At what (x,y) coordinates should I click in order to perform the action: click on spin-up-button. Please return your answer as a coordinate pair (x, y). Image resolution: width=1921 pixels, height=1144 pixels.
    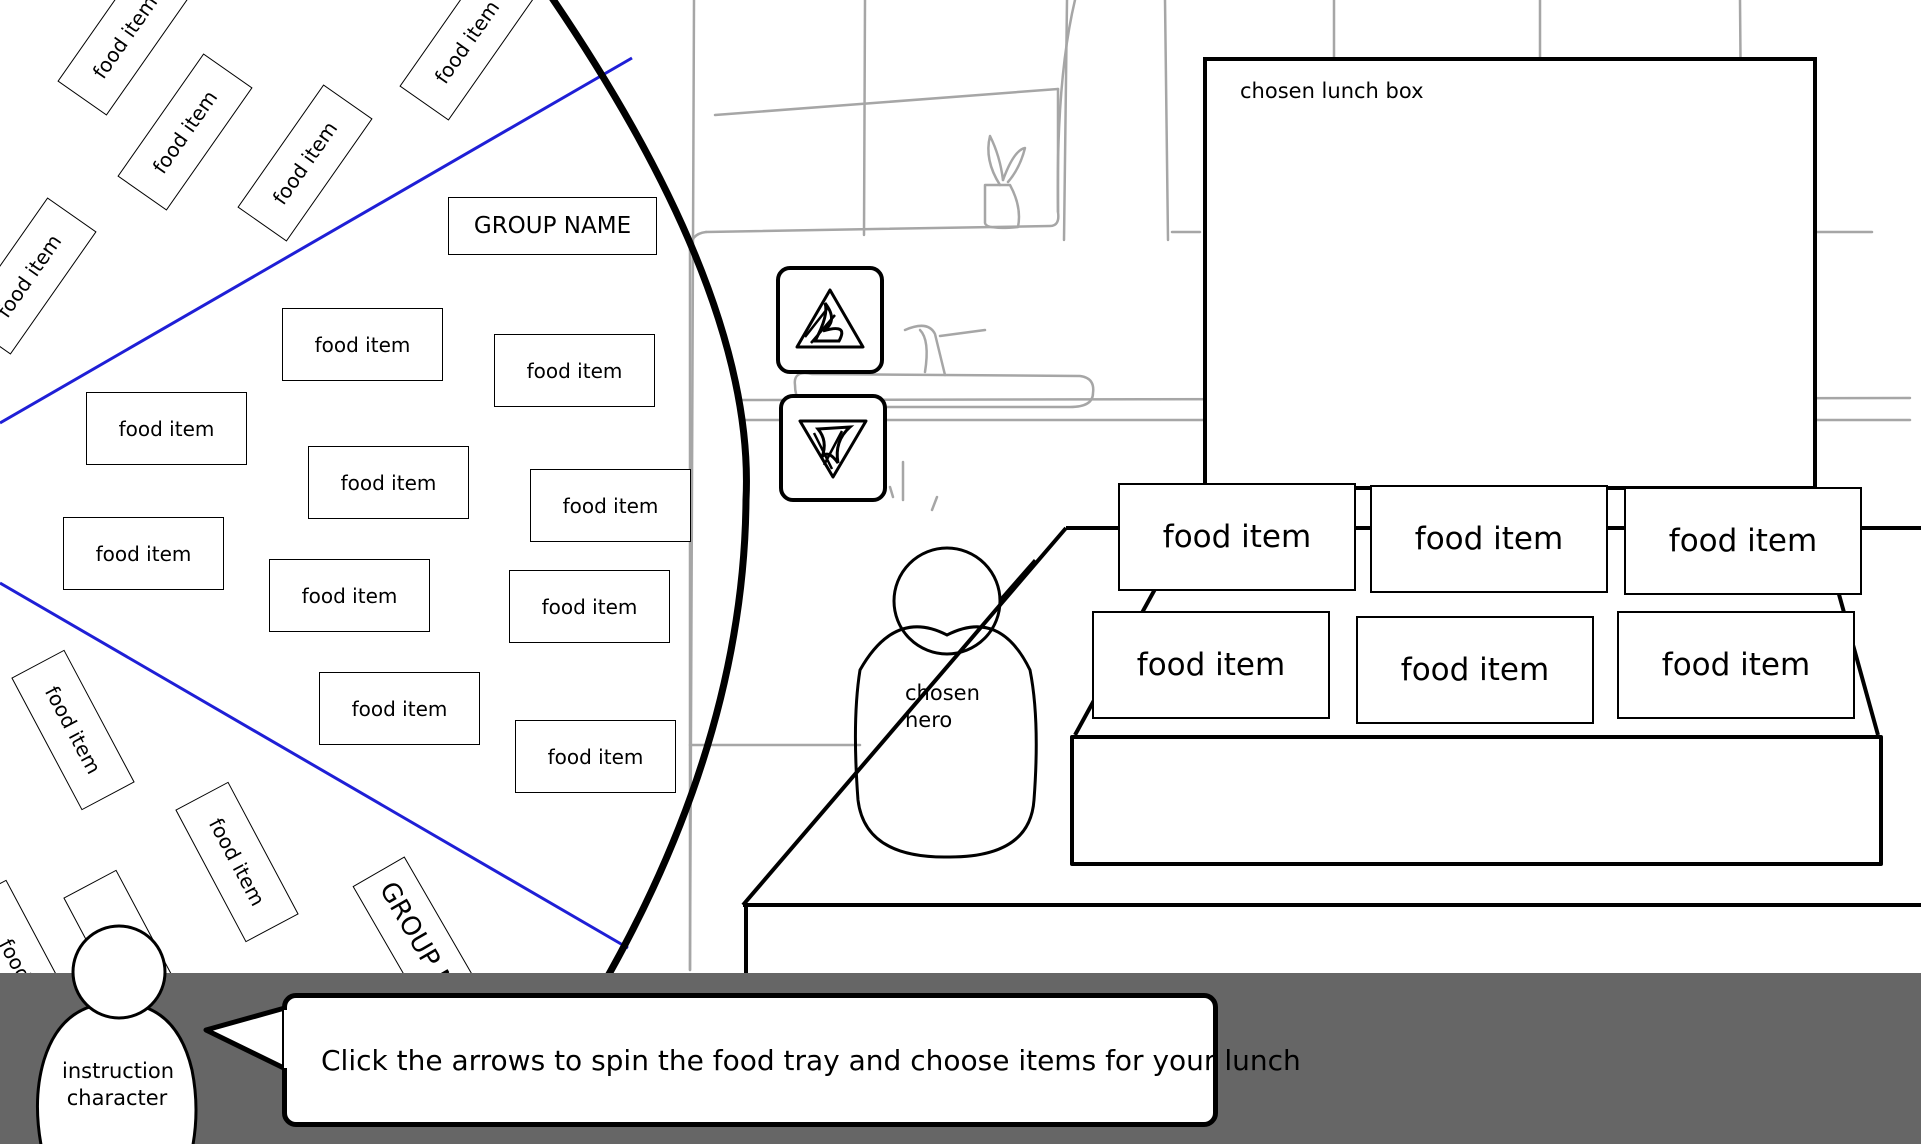
    Looking at the image, I should click on (830, 320).